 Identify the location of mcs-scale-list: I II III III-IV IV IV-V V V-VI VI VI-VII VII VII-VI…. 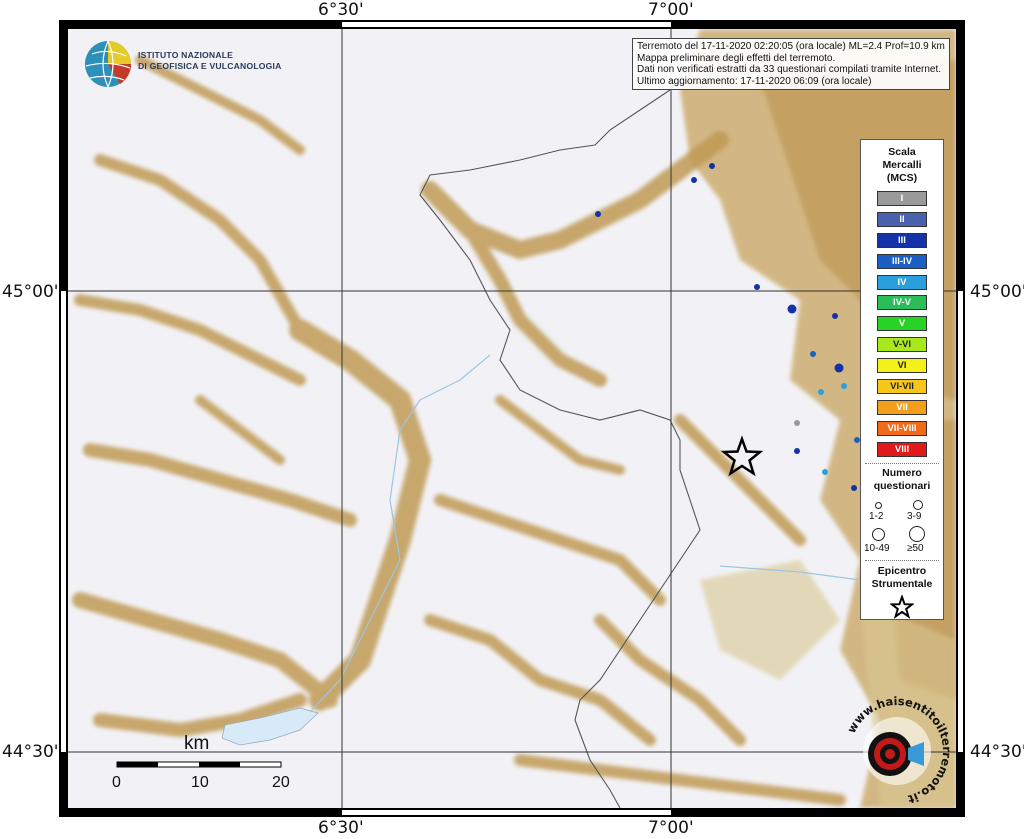
(902, 324).